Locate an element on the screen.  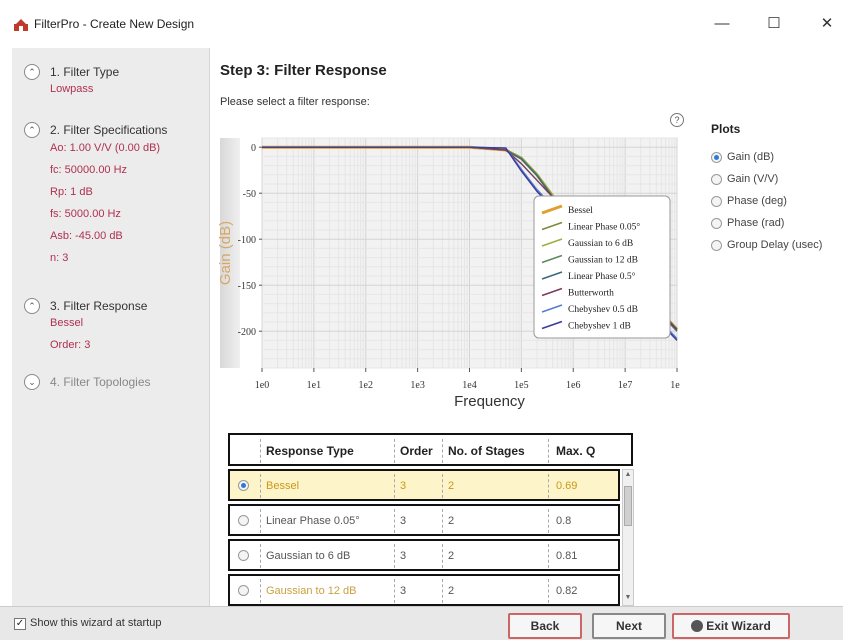
step-label: 2. Filter Specifications is located at coordinates (108, 130).